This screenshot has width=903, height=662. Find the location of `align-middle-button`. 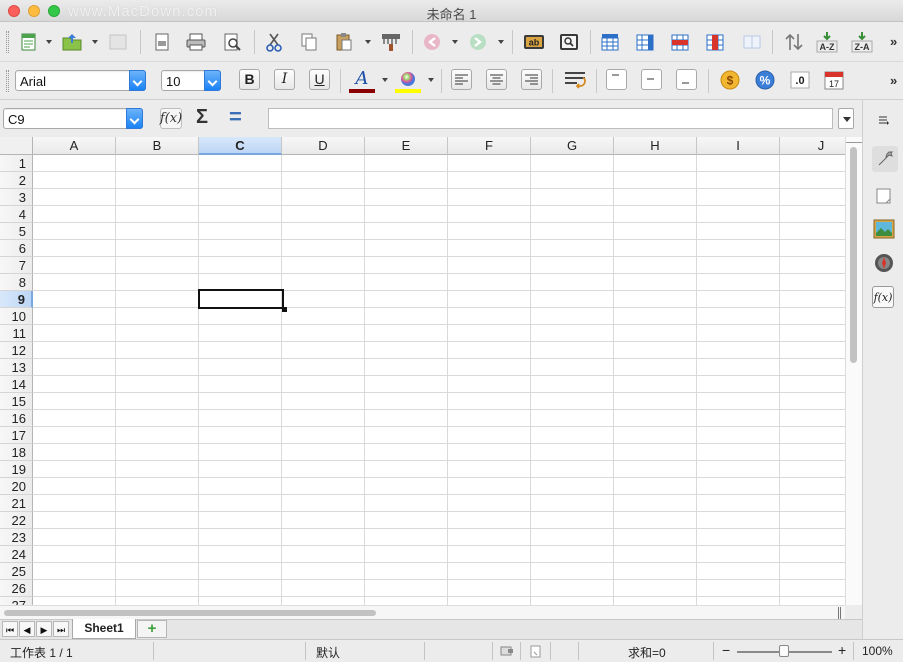

align-middle-button is located at coordinates (651, 79).